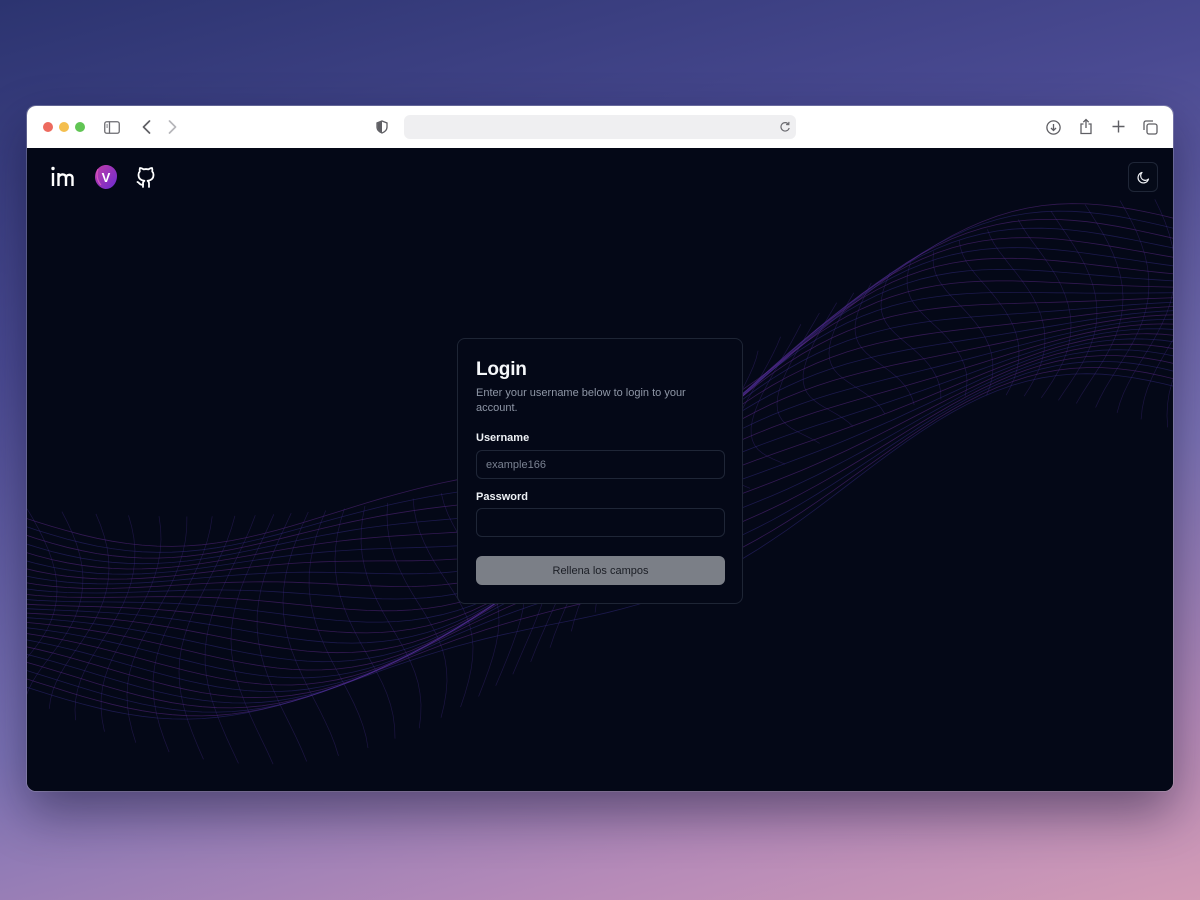 The width and height of the screenshot is (1200, 900). What do you see at coordinates (600, 464) in the screenshot?
I see `username-input` at bounding box center [600, 464].